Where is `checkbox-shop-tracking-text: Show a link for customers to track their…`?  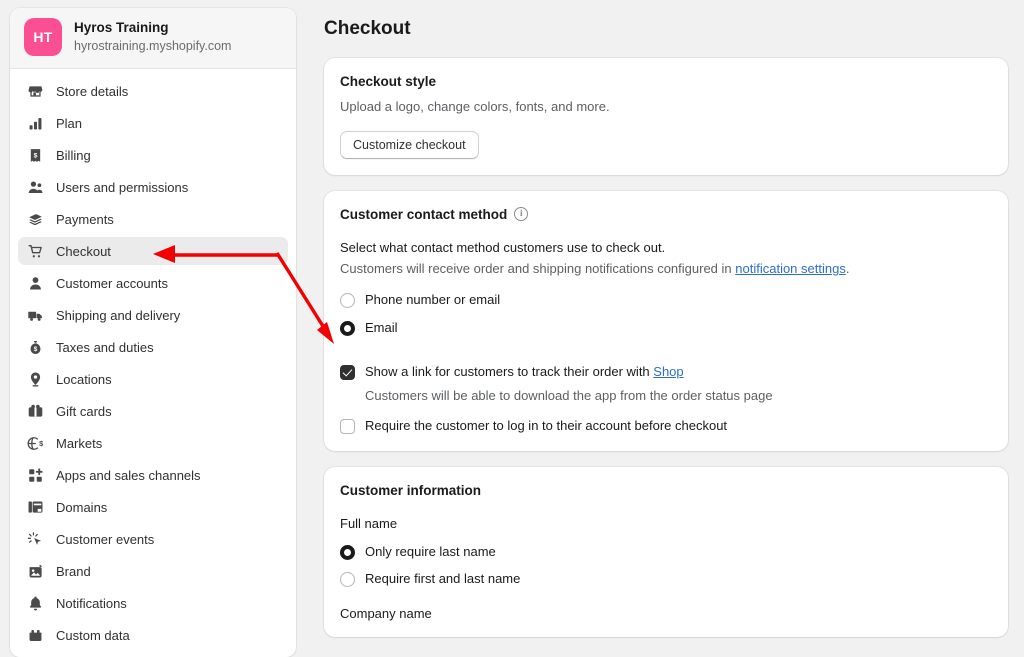 checkbox-shop-tracking-text: Show a link for customers to track their… is located at coordinates (509, 371).